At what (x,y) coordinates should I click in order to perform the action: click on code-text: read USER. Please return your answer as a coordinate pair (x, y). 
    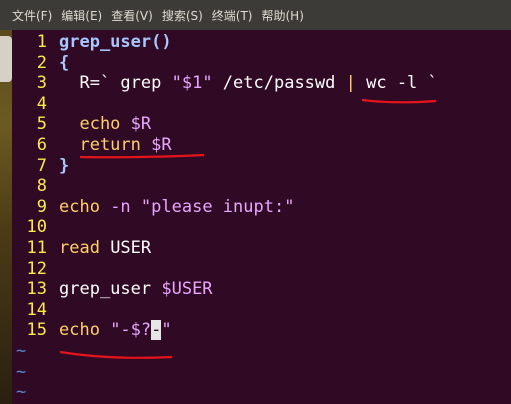
    Looking at the image, I should click on (99, 248).